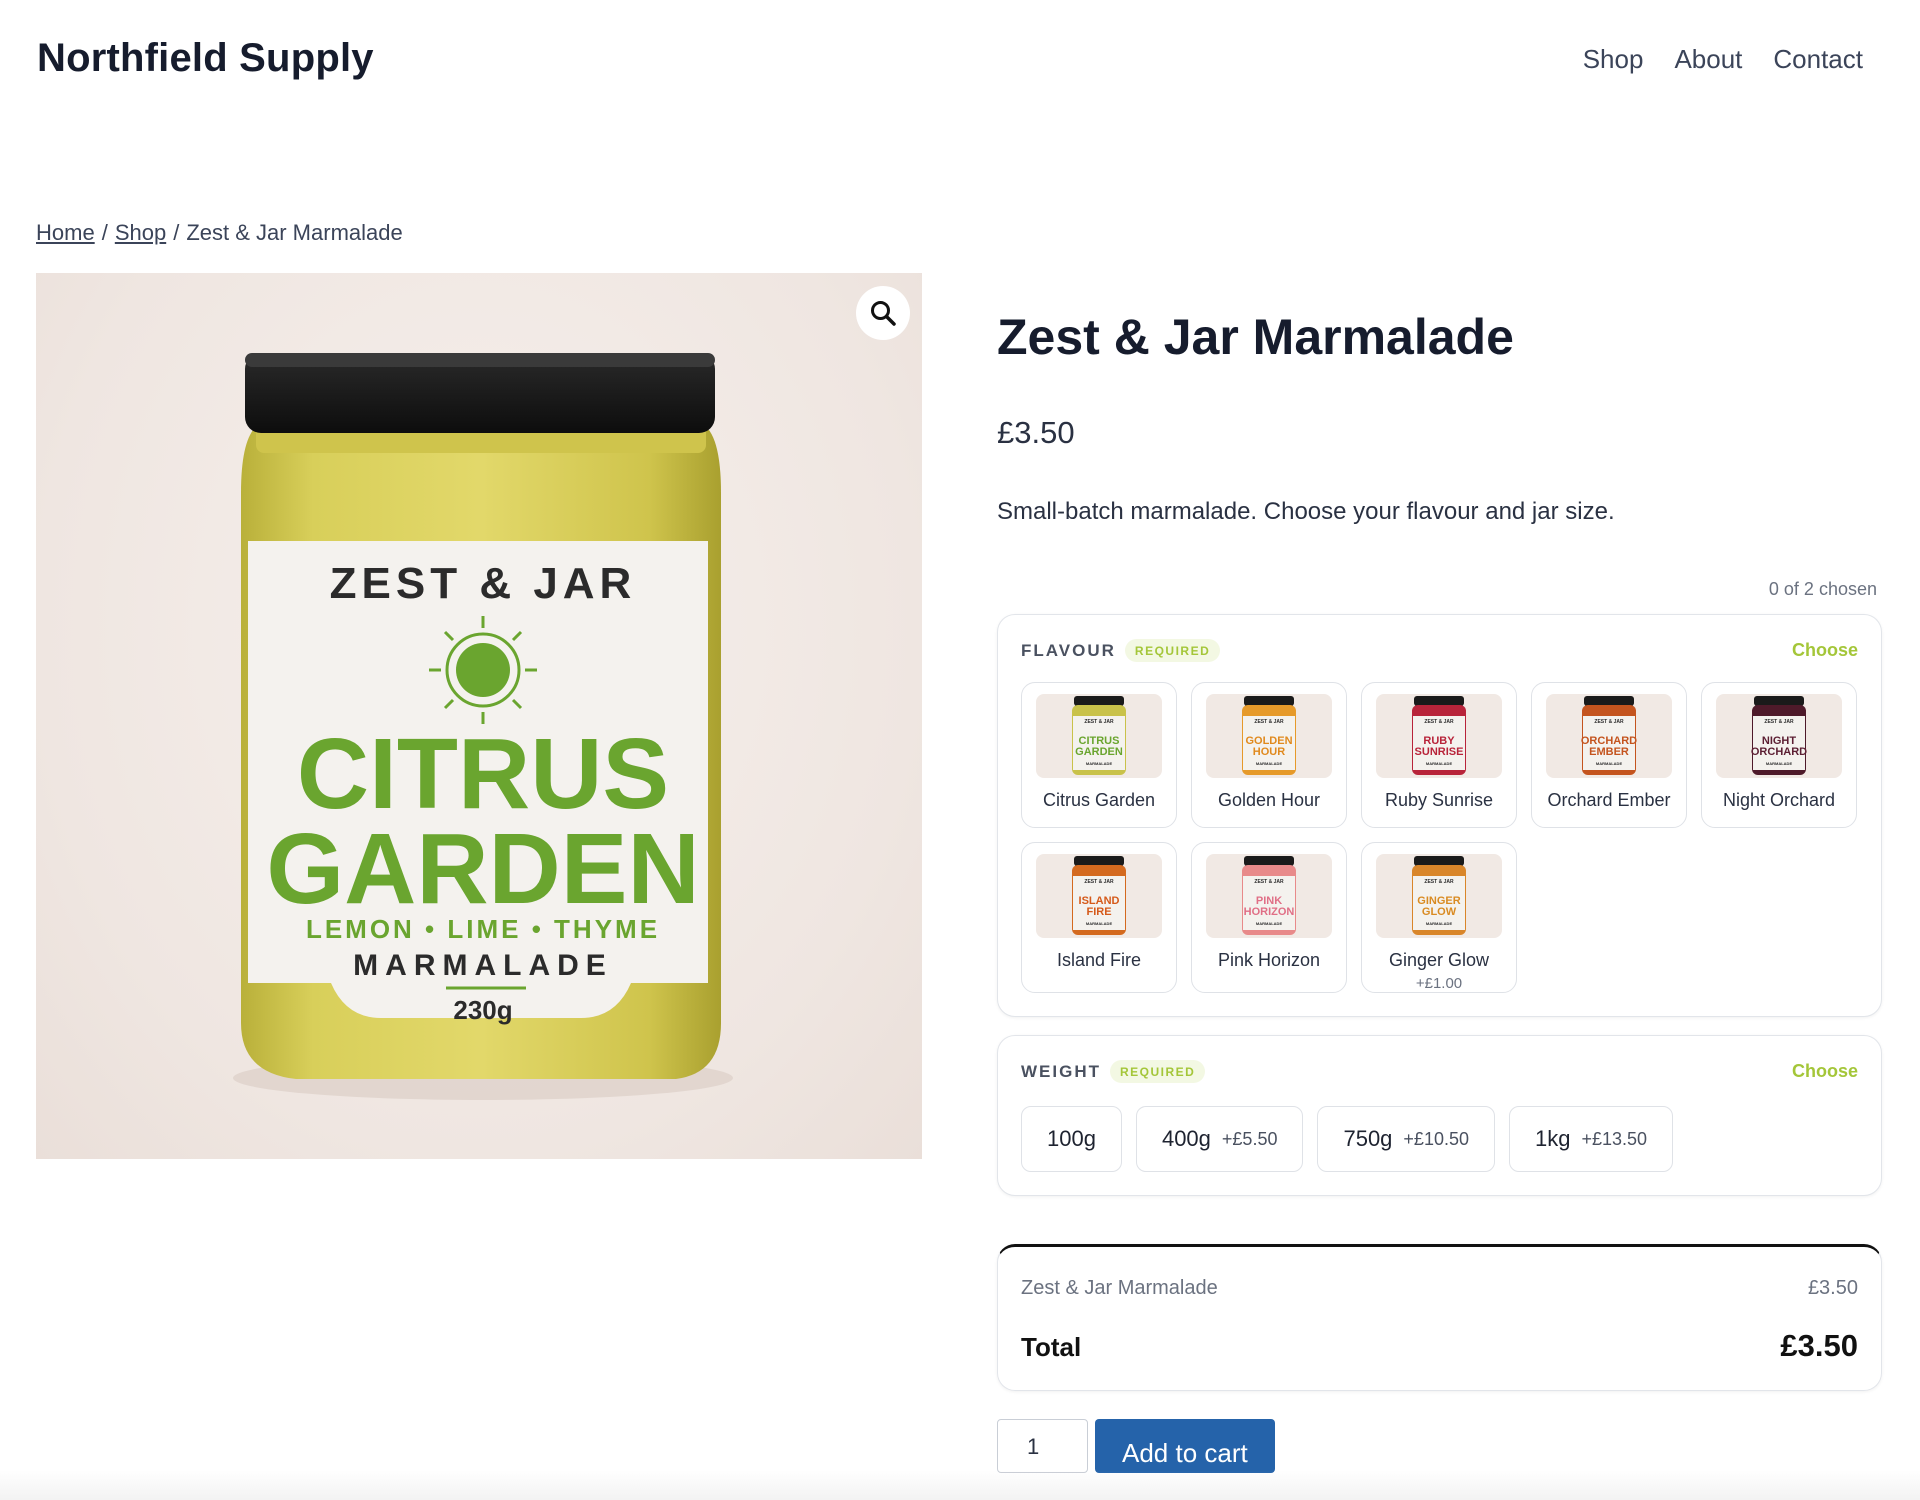 The image size is (1920, 1500). I want to click on nav-shop: Shop, so click(1613, 59).